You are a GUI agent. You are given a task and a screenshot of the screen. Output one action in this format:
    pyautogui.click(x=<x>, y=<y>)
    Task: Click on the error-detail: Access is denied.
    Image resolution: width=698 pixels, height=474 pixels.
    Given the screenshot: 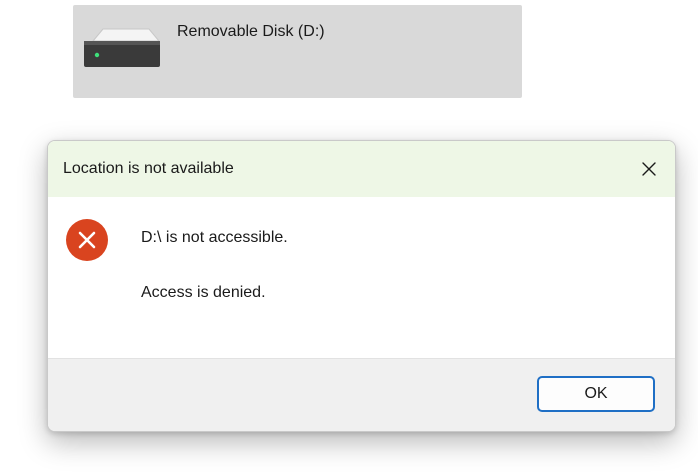 What is the action you would take?
    pyautogui.click(x=203, y=292)
    